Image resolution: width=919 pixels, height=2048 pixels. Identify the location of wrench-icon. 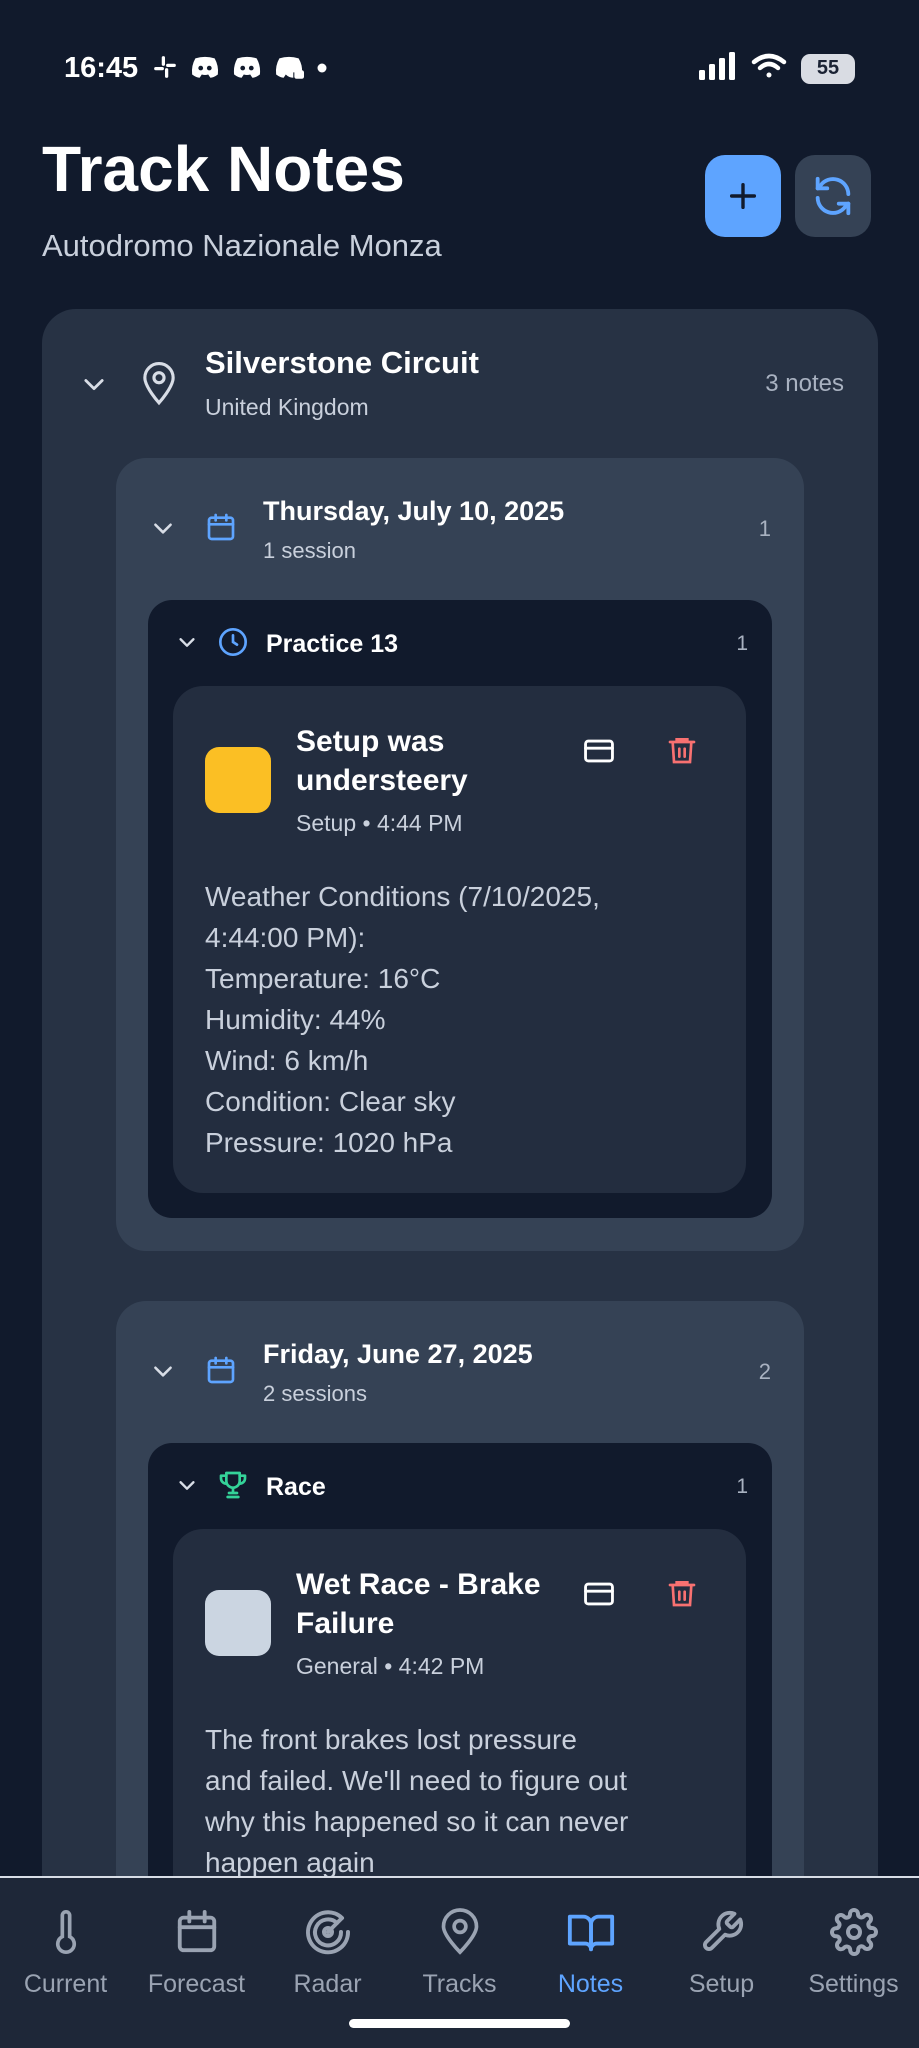
(722, 1930).